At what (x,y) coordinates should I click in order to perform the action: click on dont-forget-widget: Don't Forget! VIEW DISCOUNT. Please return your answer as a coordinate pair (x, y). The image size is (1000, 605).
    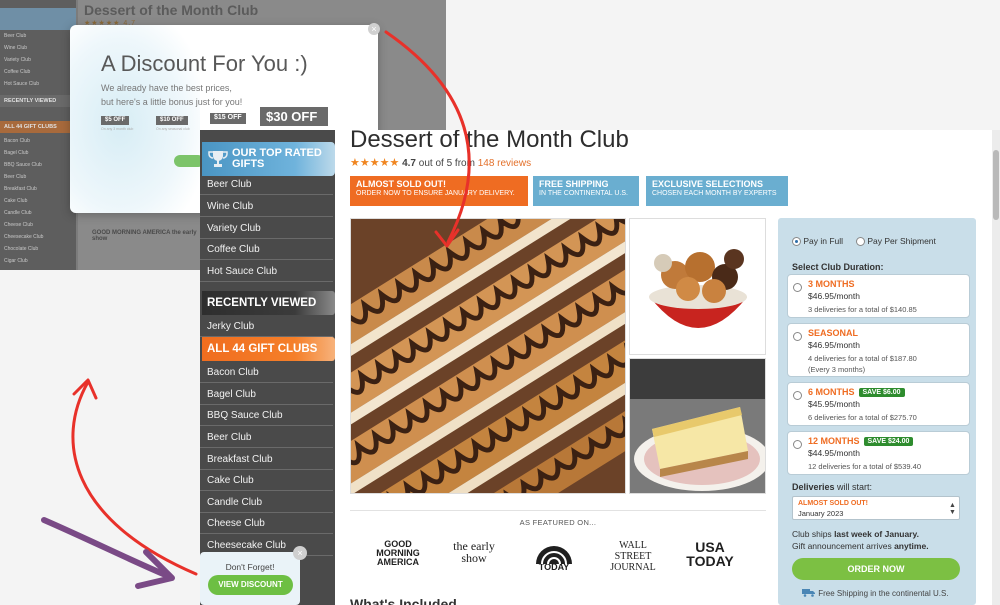
    Looking at the image, I should click on (250, 578).